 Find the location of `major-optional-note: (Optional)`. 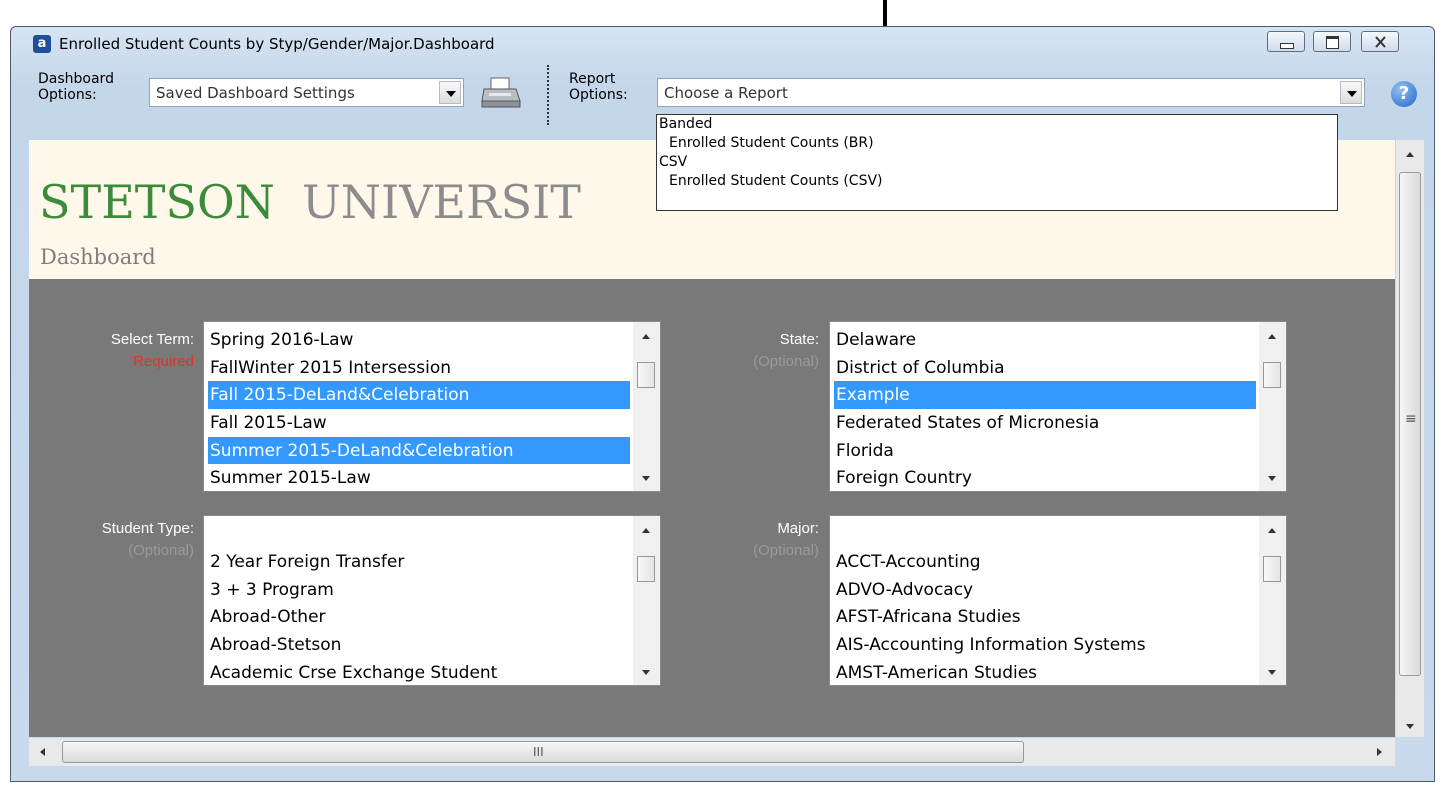

major-optional-note: (Optional) is located at coordinates (786, 550).